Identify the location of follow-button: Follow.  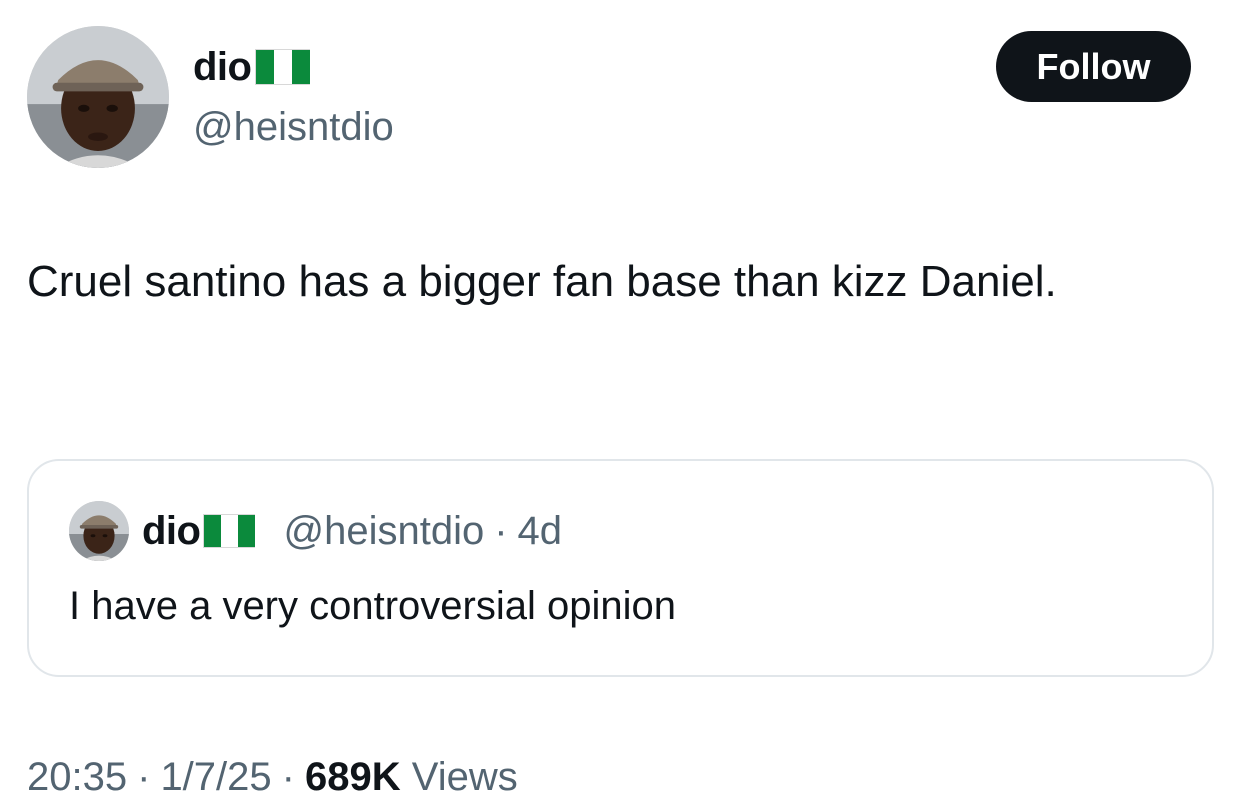
(1093, 66).